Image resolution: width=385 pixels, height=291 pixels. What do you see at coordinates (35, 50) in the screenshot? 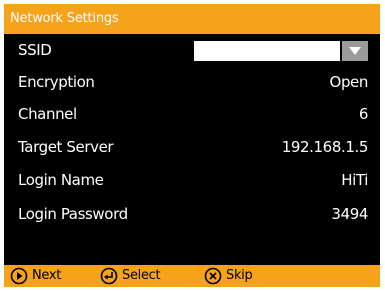
I see `ssid-label: SSID` at bounding box center [35, 50].